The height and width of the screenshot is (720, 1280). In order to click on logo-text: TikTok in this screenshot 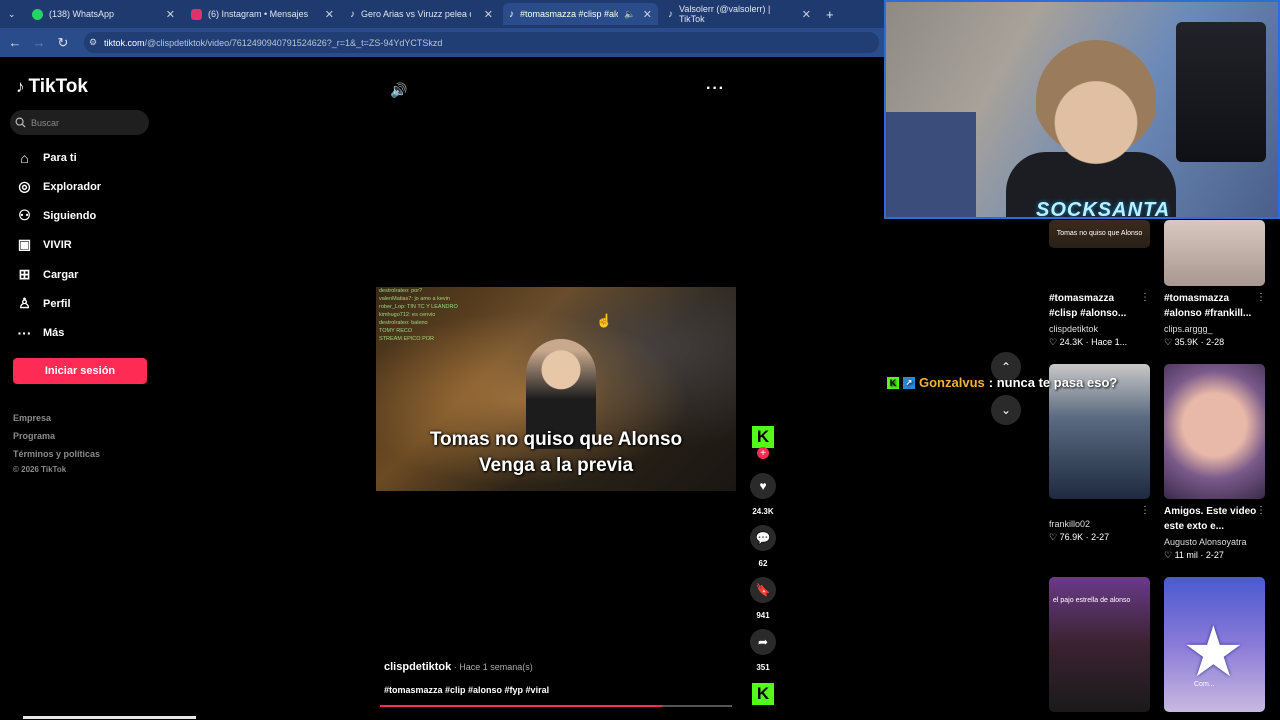, I will do `click(58, 86)`.